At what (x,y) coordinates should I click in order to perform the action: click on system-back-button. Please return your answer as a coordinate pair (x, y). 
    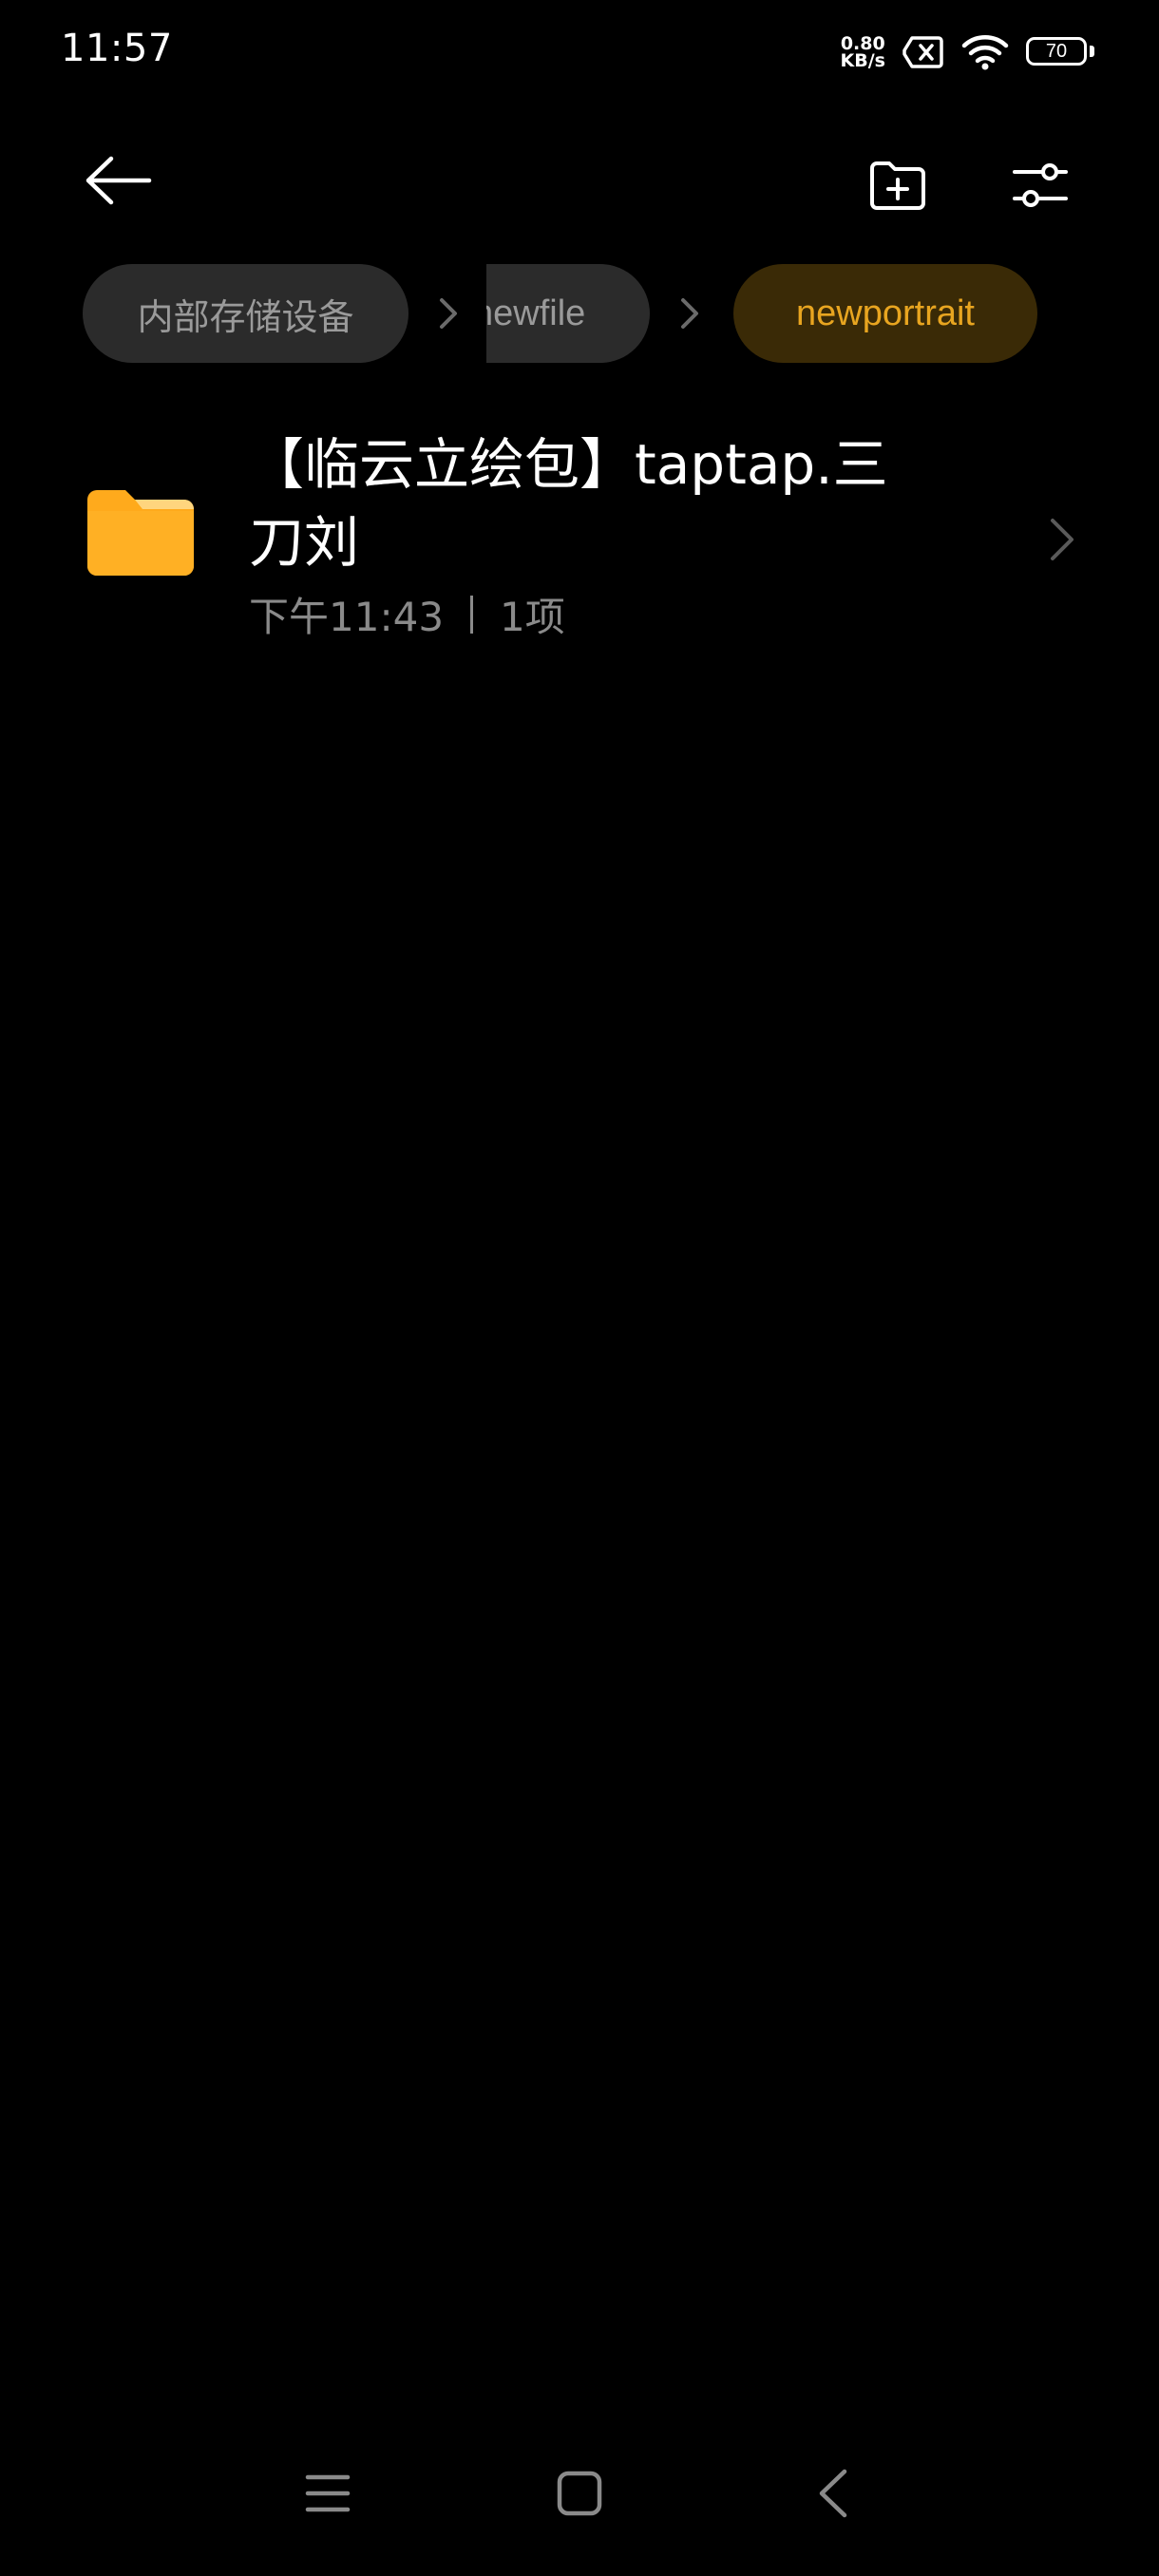
    Looking at the image, I should click on (833, 2493).